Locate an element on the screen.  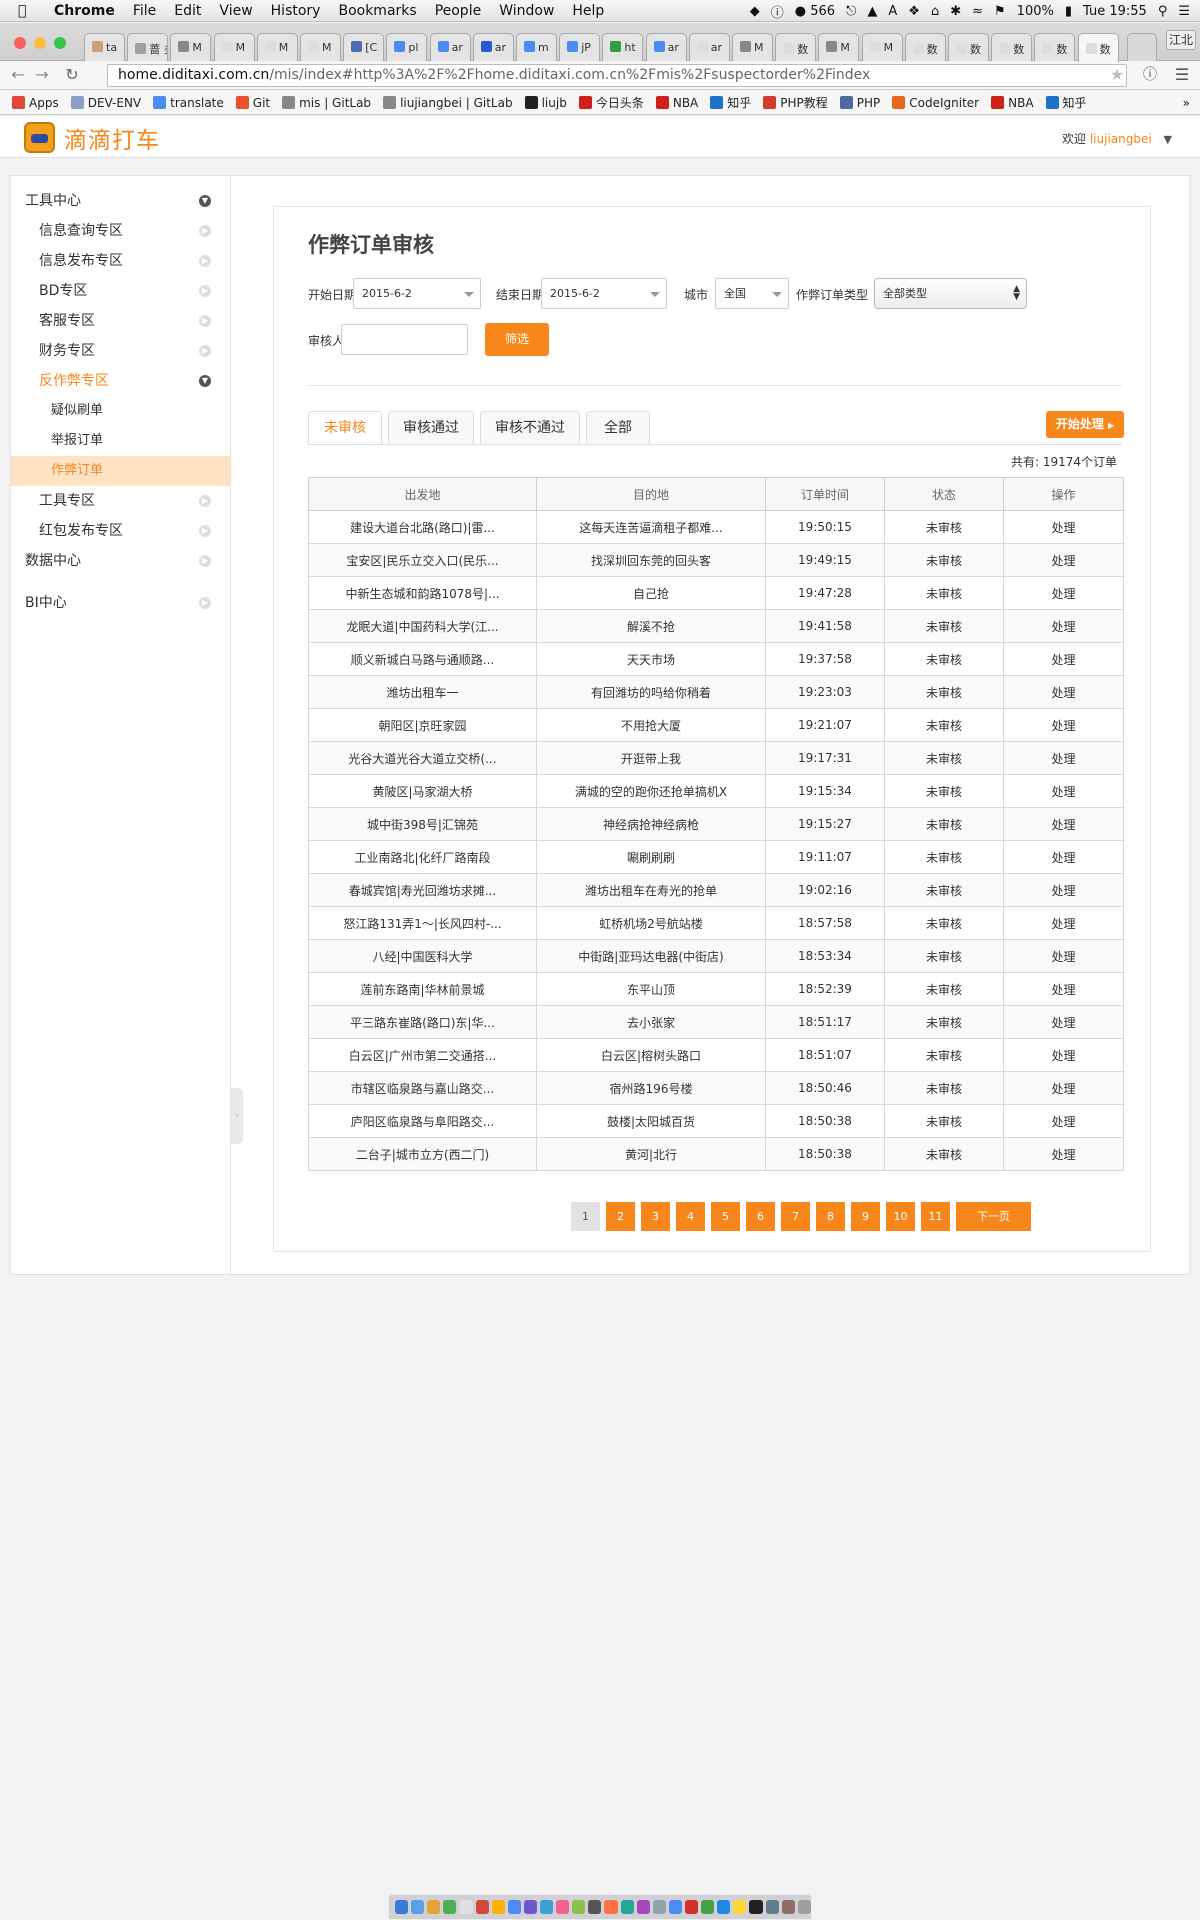
sidebar-item: 工具中心 ▼ is located at coordinates (121, 201).